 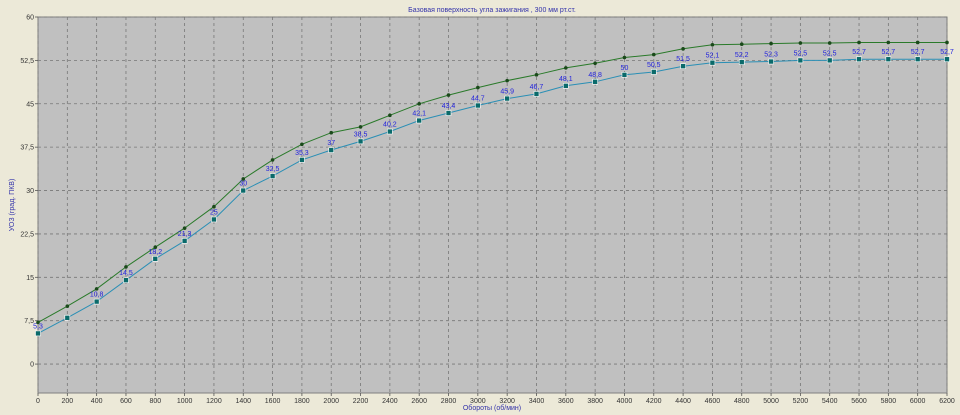 I want to click on data-label: 18,2, so click(x=155, y=252).